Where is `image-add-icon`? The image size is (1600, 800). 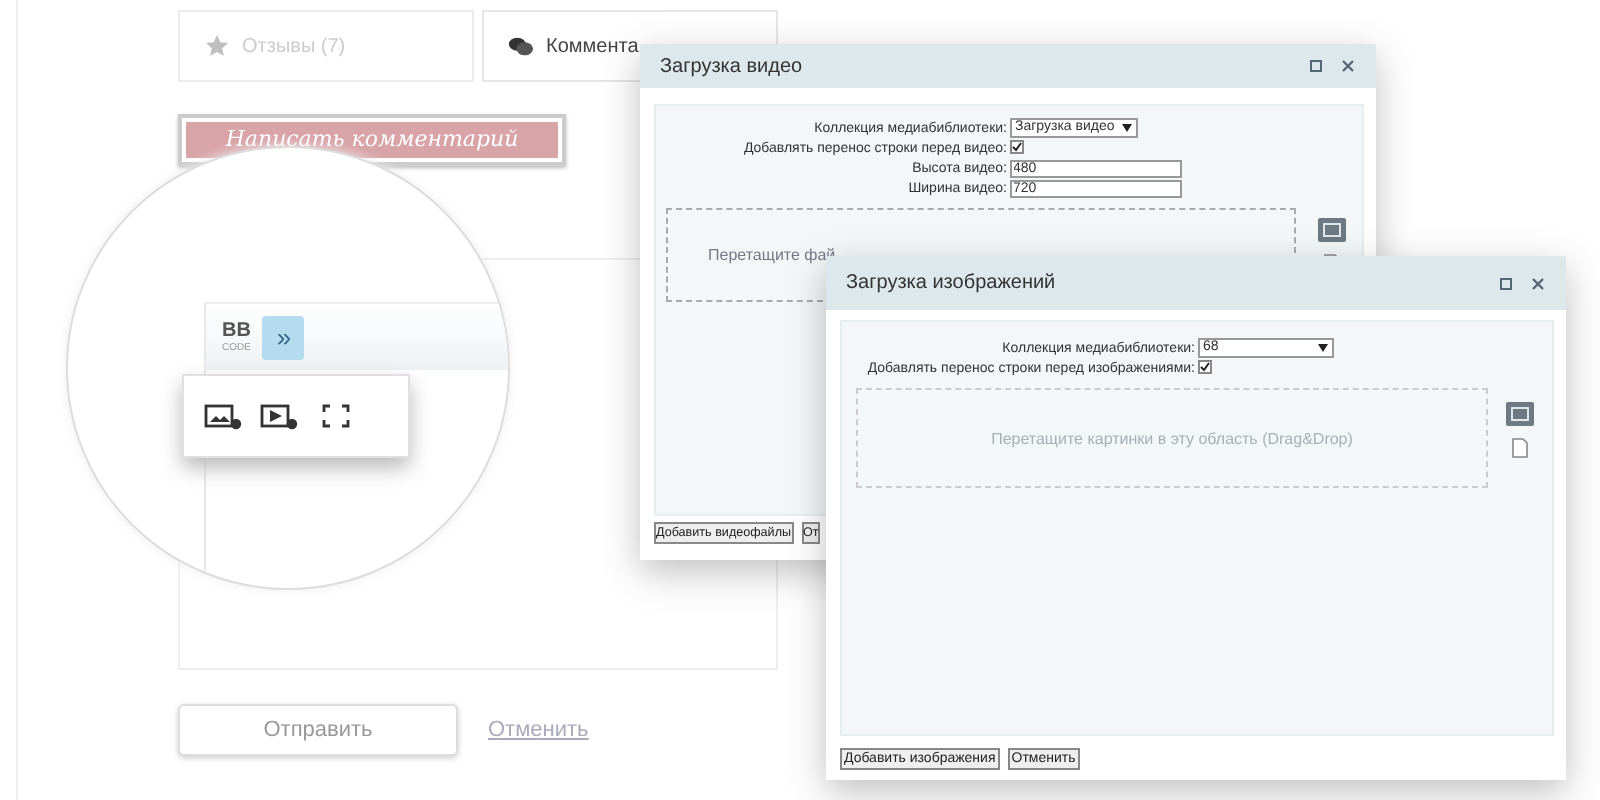
image-add-icon is located at coordinates (224, 416).